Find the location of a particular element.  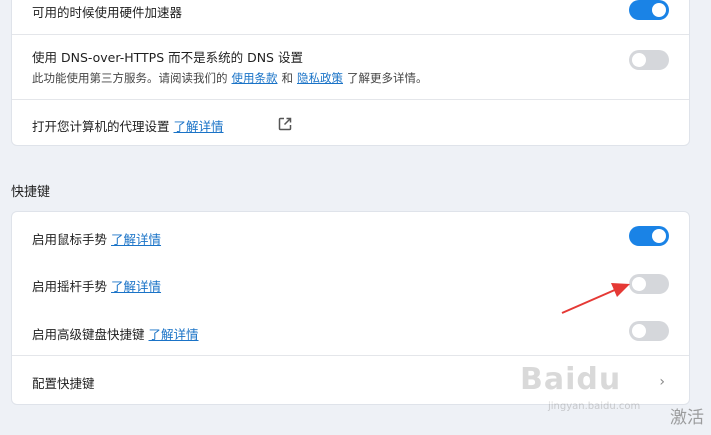

hardware-acceleration-toggle is located at coordinates (649, 10).